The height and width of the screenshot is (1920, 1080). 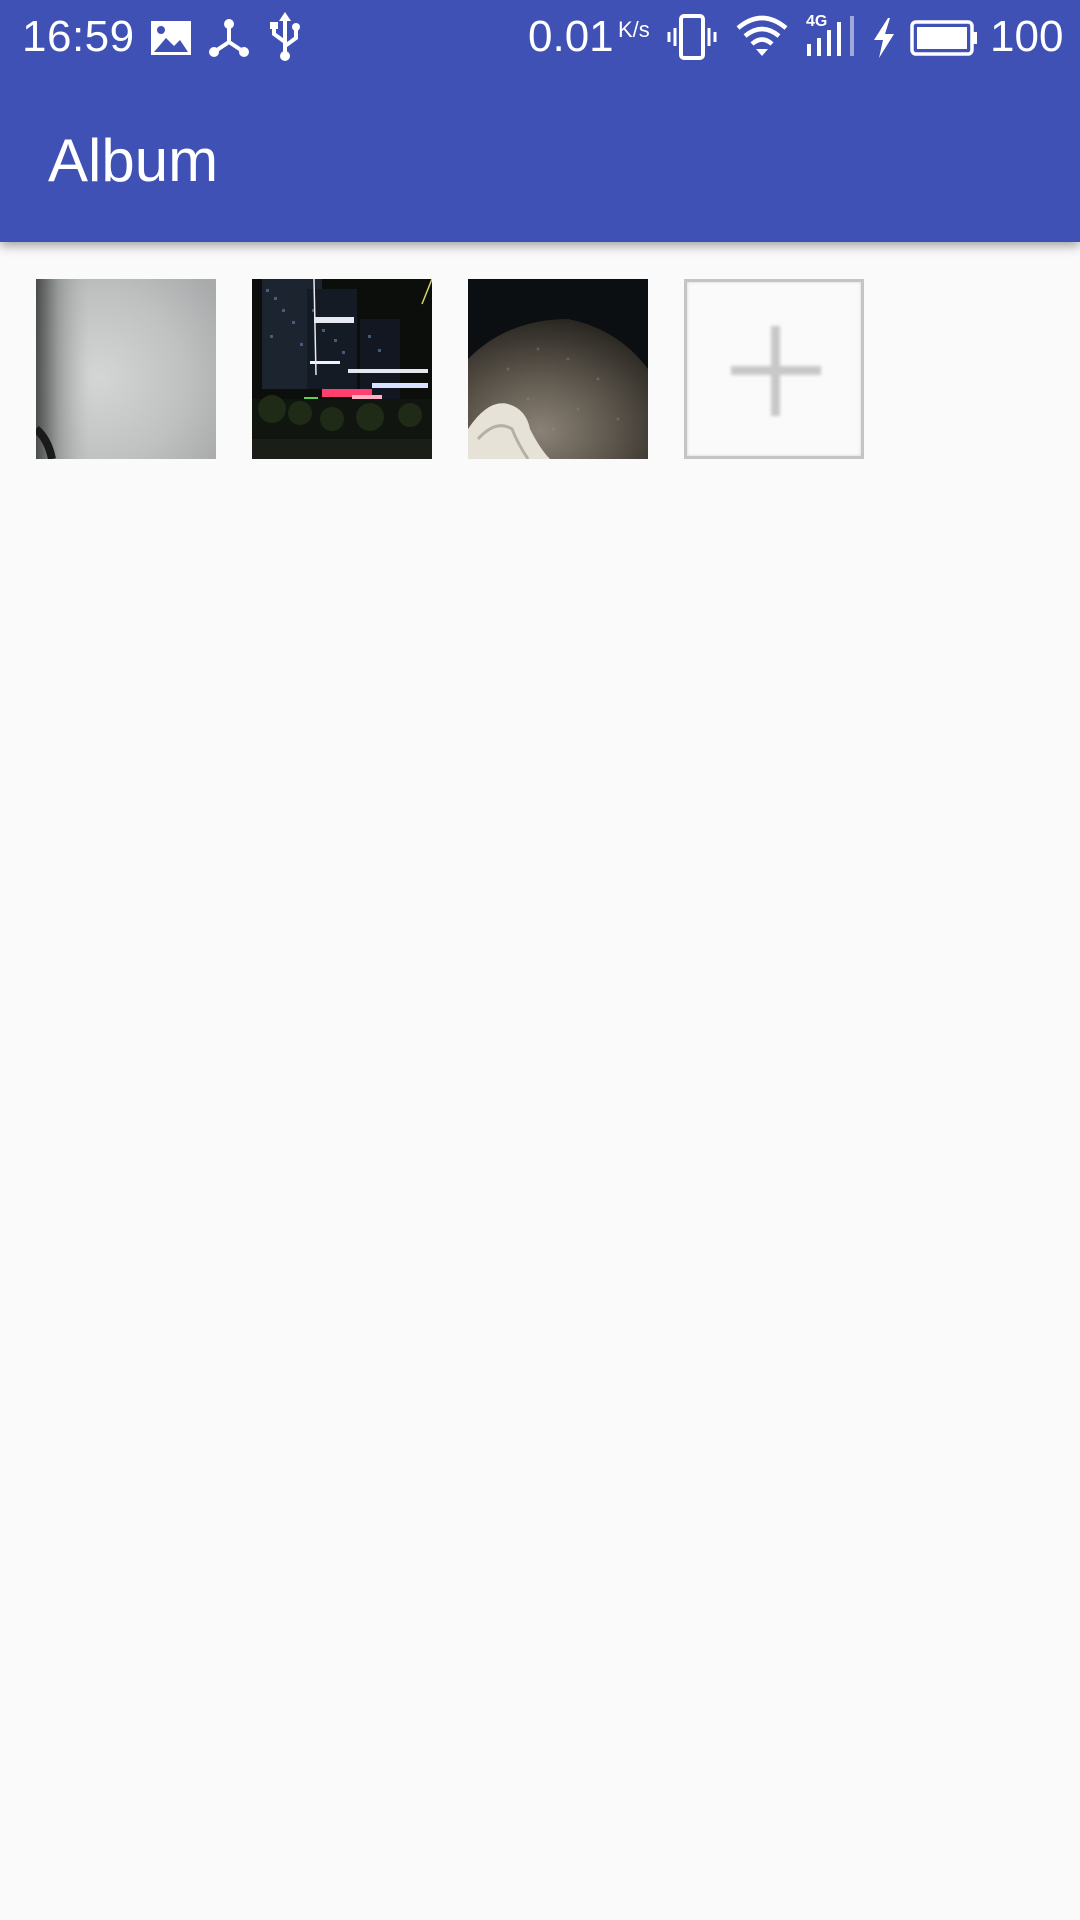 What do you see at coordinates (1027, 36) in the screenshot?
I see `battery-level: 100` at bounding box center [1027, 36].